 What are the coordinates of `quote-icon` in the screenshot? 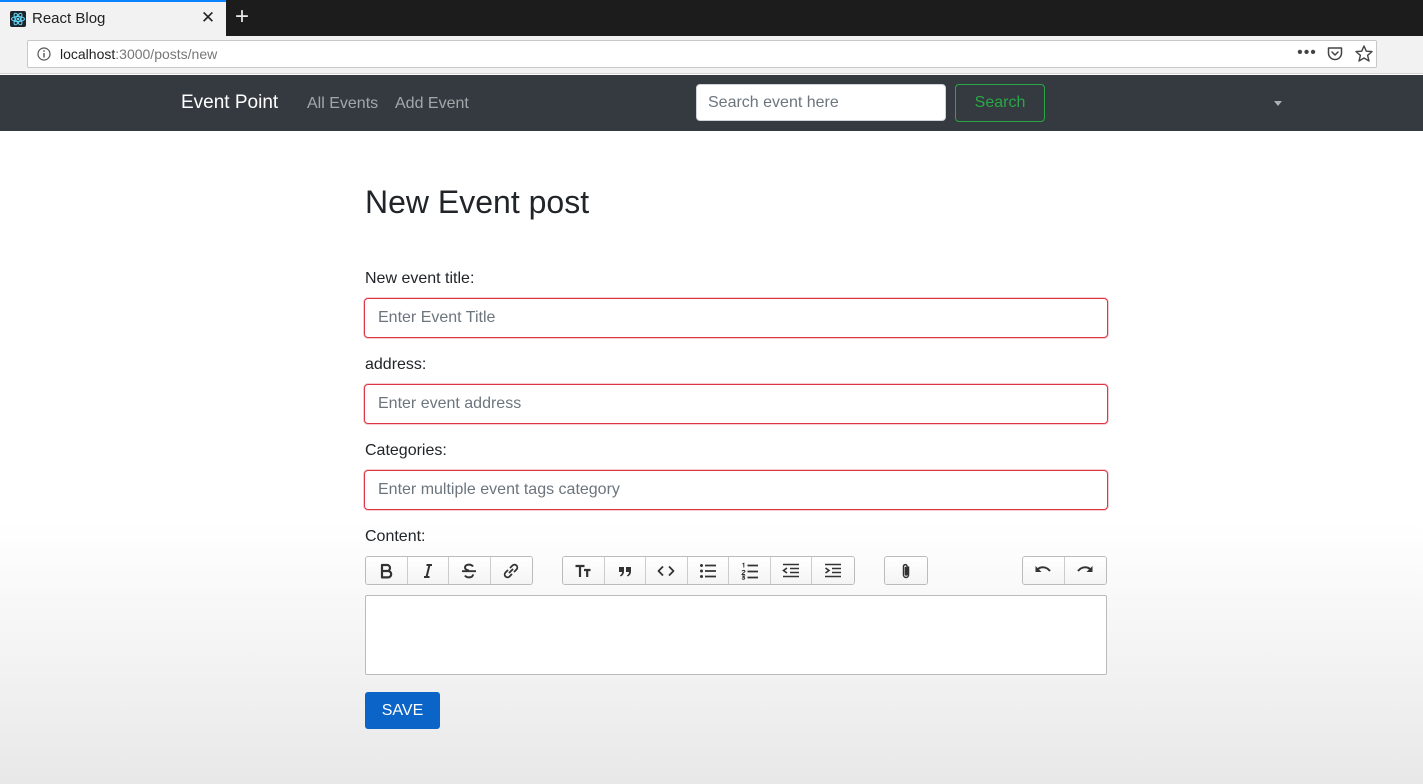 It's located at (624, 571).